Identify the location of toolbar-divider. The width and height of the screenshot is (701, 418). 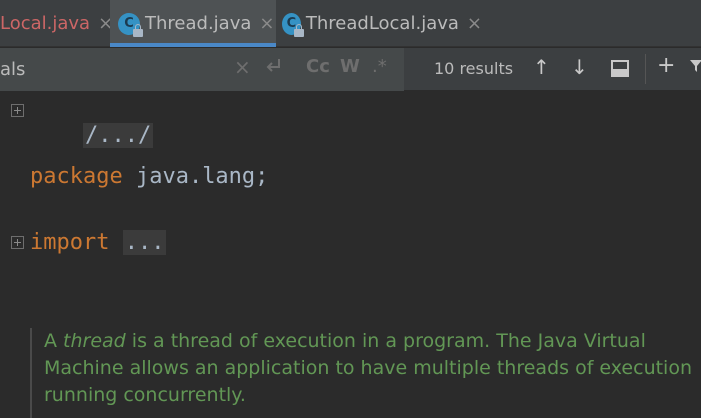
(645, 69).